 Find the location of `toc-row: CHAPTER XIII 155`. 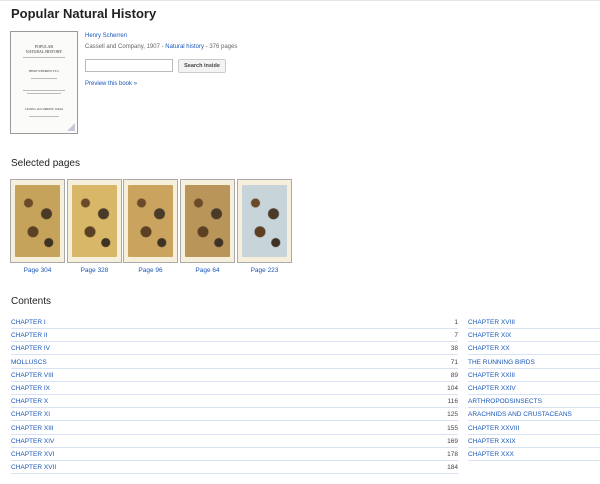

toc-row: CHAPTER XIII 155 is located at coordinates (234, 429).